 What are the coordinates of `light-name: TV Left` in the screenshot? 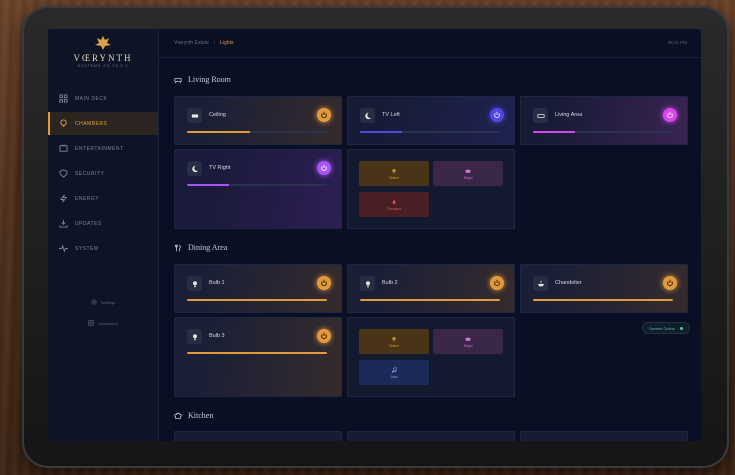 It's located at (391, 115).